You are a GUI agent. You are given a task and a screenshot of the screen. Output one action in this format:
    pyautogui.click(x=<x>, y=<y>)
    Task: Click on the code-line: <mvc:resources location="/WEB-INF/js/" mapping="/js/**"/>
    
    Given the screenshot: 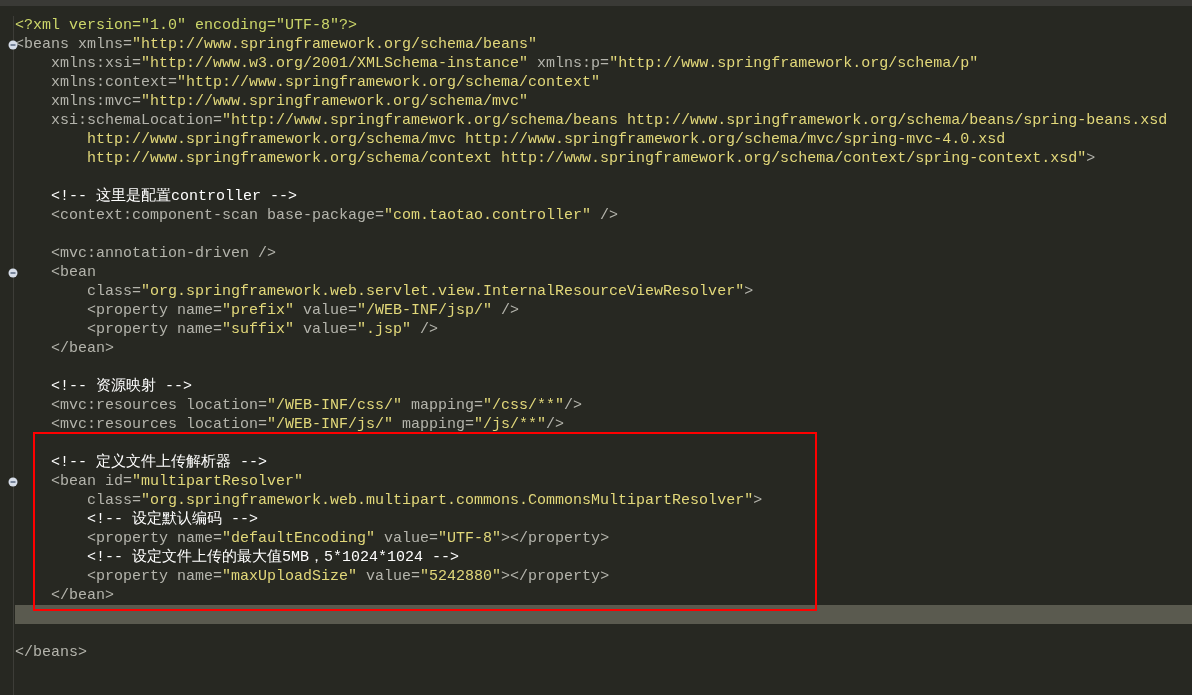 What is the action you would take?
    pyautogui.click(x=307, y=424)
    